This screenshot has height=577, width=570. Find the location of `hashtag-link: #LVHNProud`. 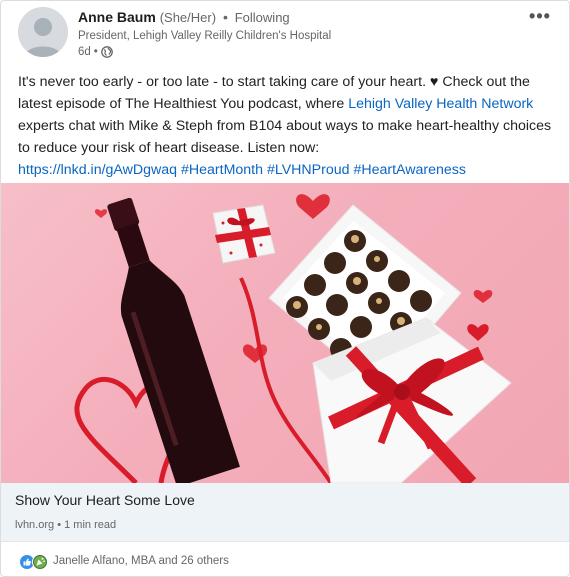

hashtag-link: #LVHNProud is located at coordinates (308, 170).